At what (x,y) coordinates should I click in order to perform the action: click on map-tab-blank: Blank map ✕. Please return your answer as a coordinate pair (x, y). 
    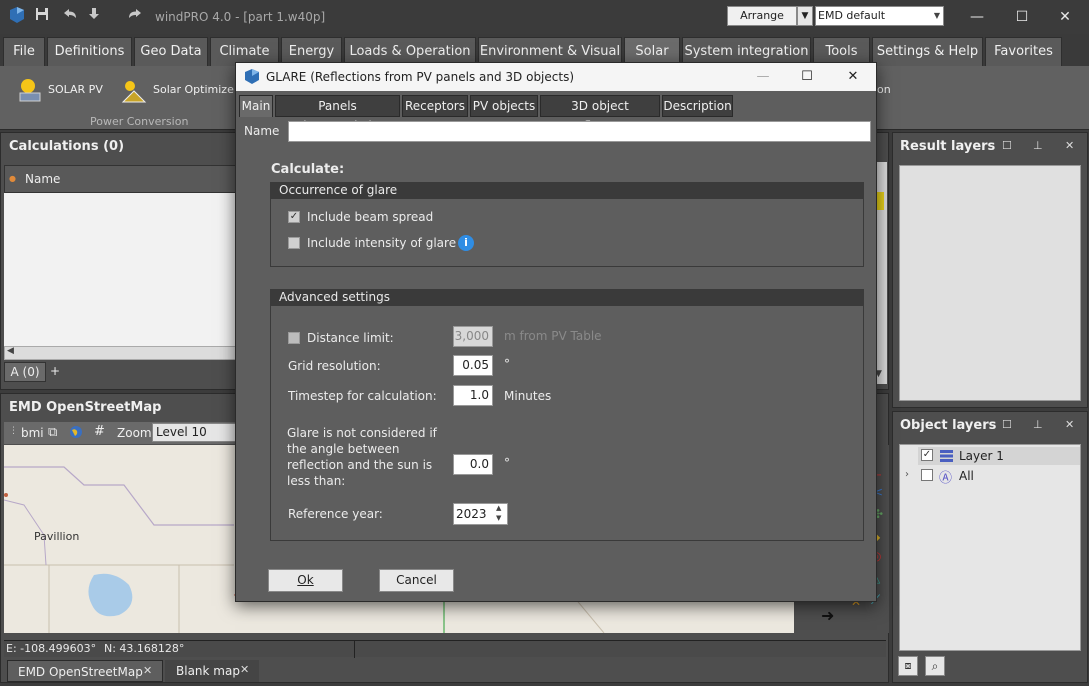
    Looking at the image, I should click on (212, 671).